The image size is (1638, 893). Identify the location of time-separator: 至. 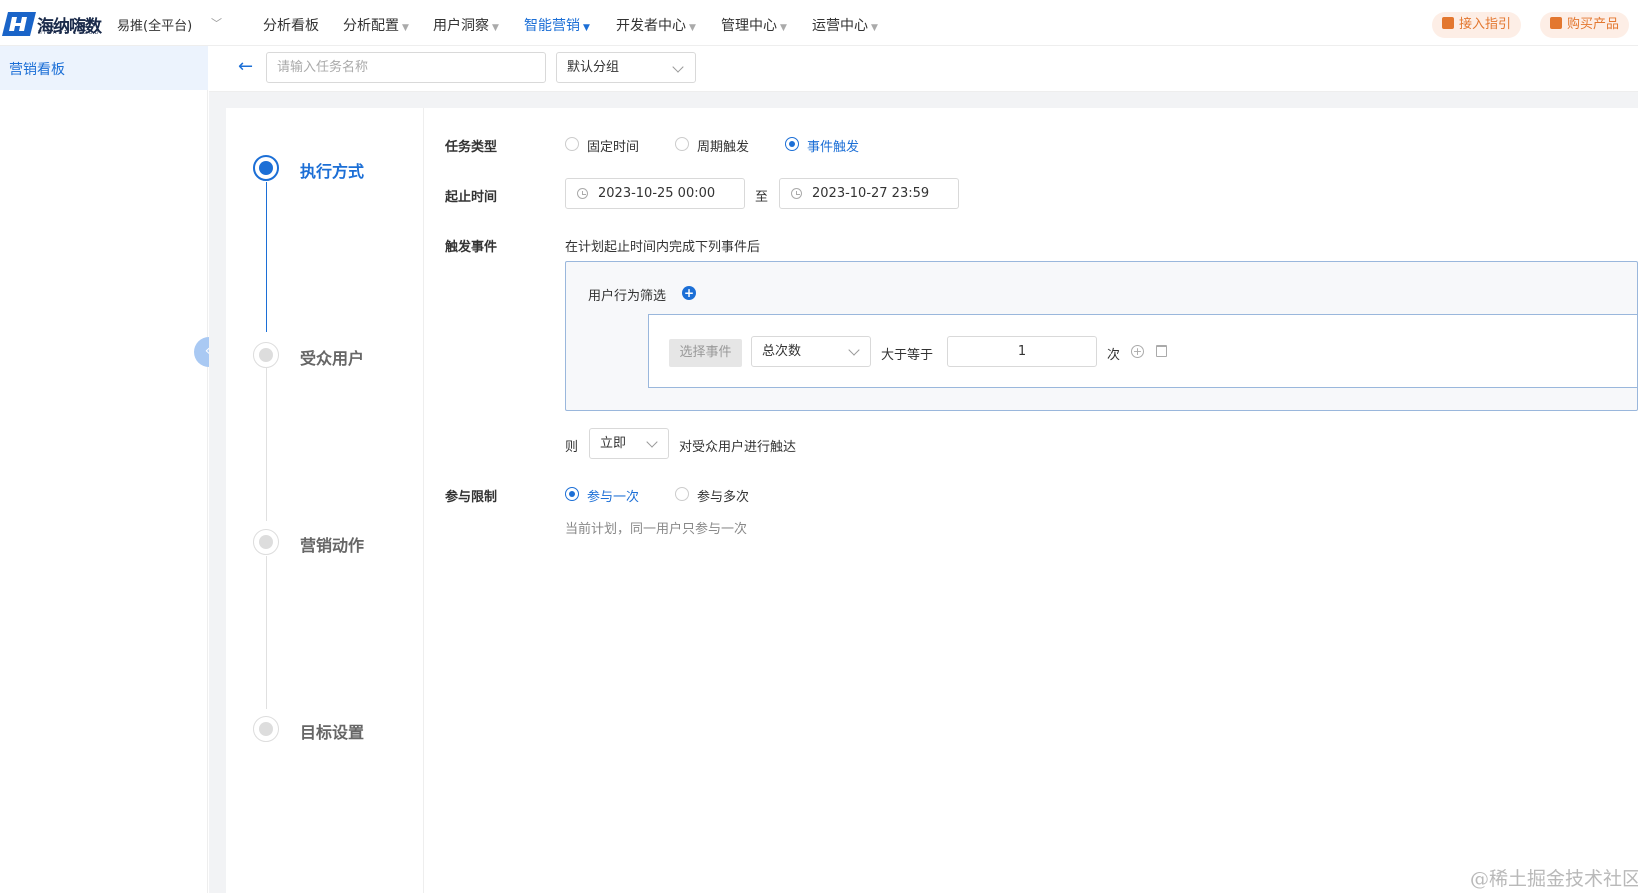
(762, 197).